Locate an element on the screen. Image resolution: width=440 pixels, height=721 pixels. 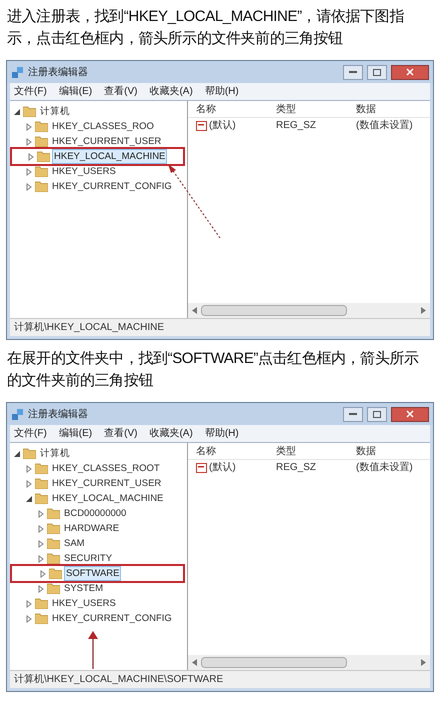
tree-item: HARDWARE is located at coordinates (92, 528).